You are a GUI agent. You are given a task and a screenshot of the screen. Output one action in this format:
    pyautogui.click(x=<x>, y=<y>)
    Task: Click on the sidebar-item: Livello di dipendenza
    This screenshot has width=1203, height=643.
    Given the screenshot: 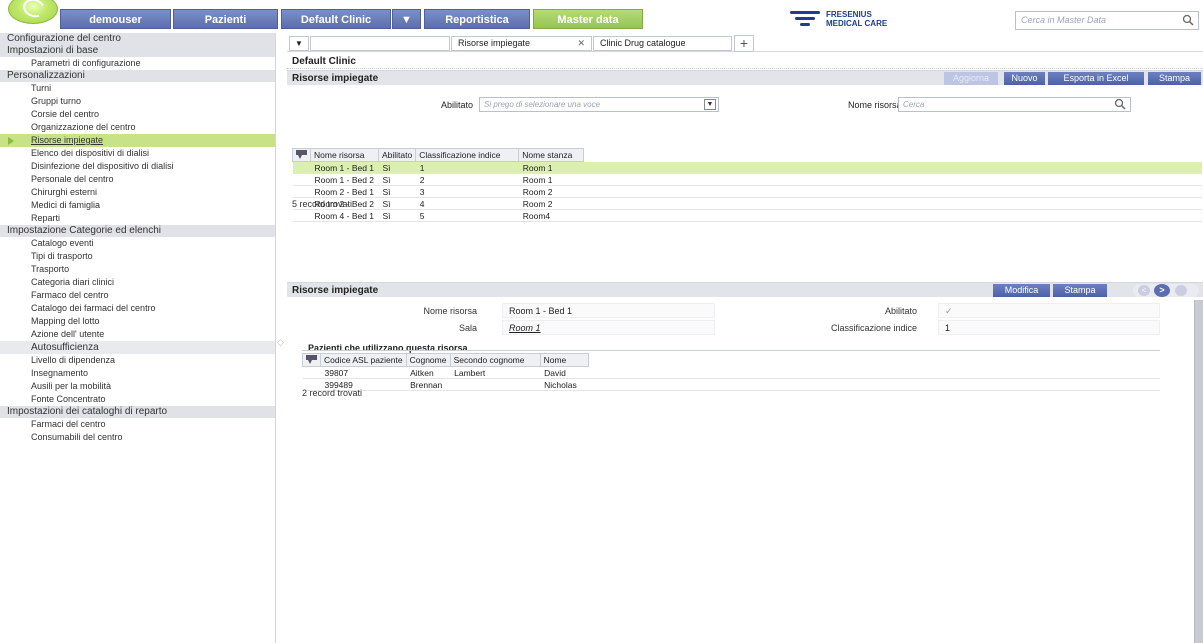 What is the action you would take?
    pyautogui.click(x=137, y=360)
    